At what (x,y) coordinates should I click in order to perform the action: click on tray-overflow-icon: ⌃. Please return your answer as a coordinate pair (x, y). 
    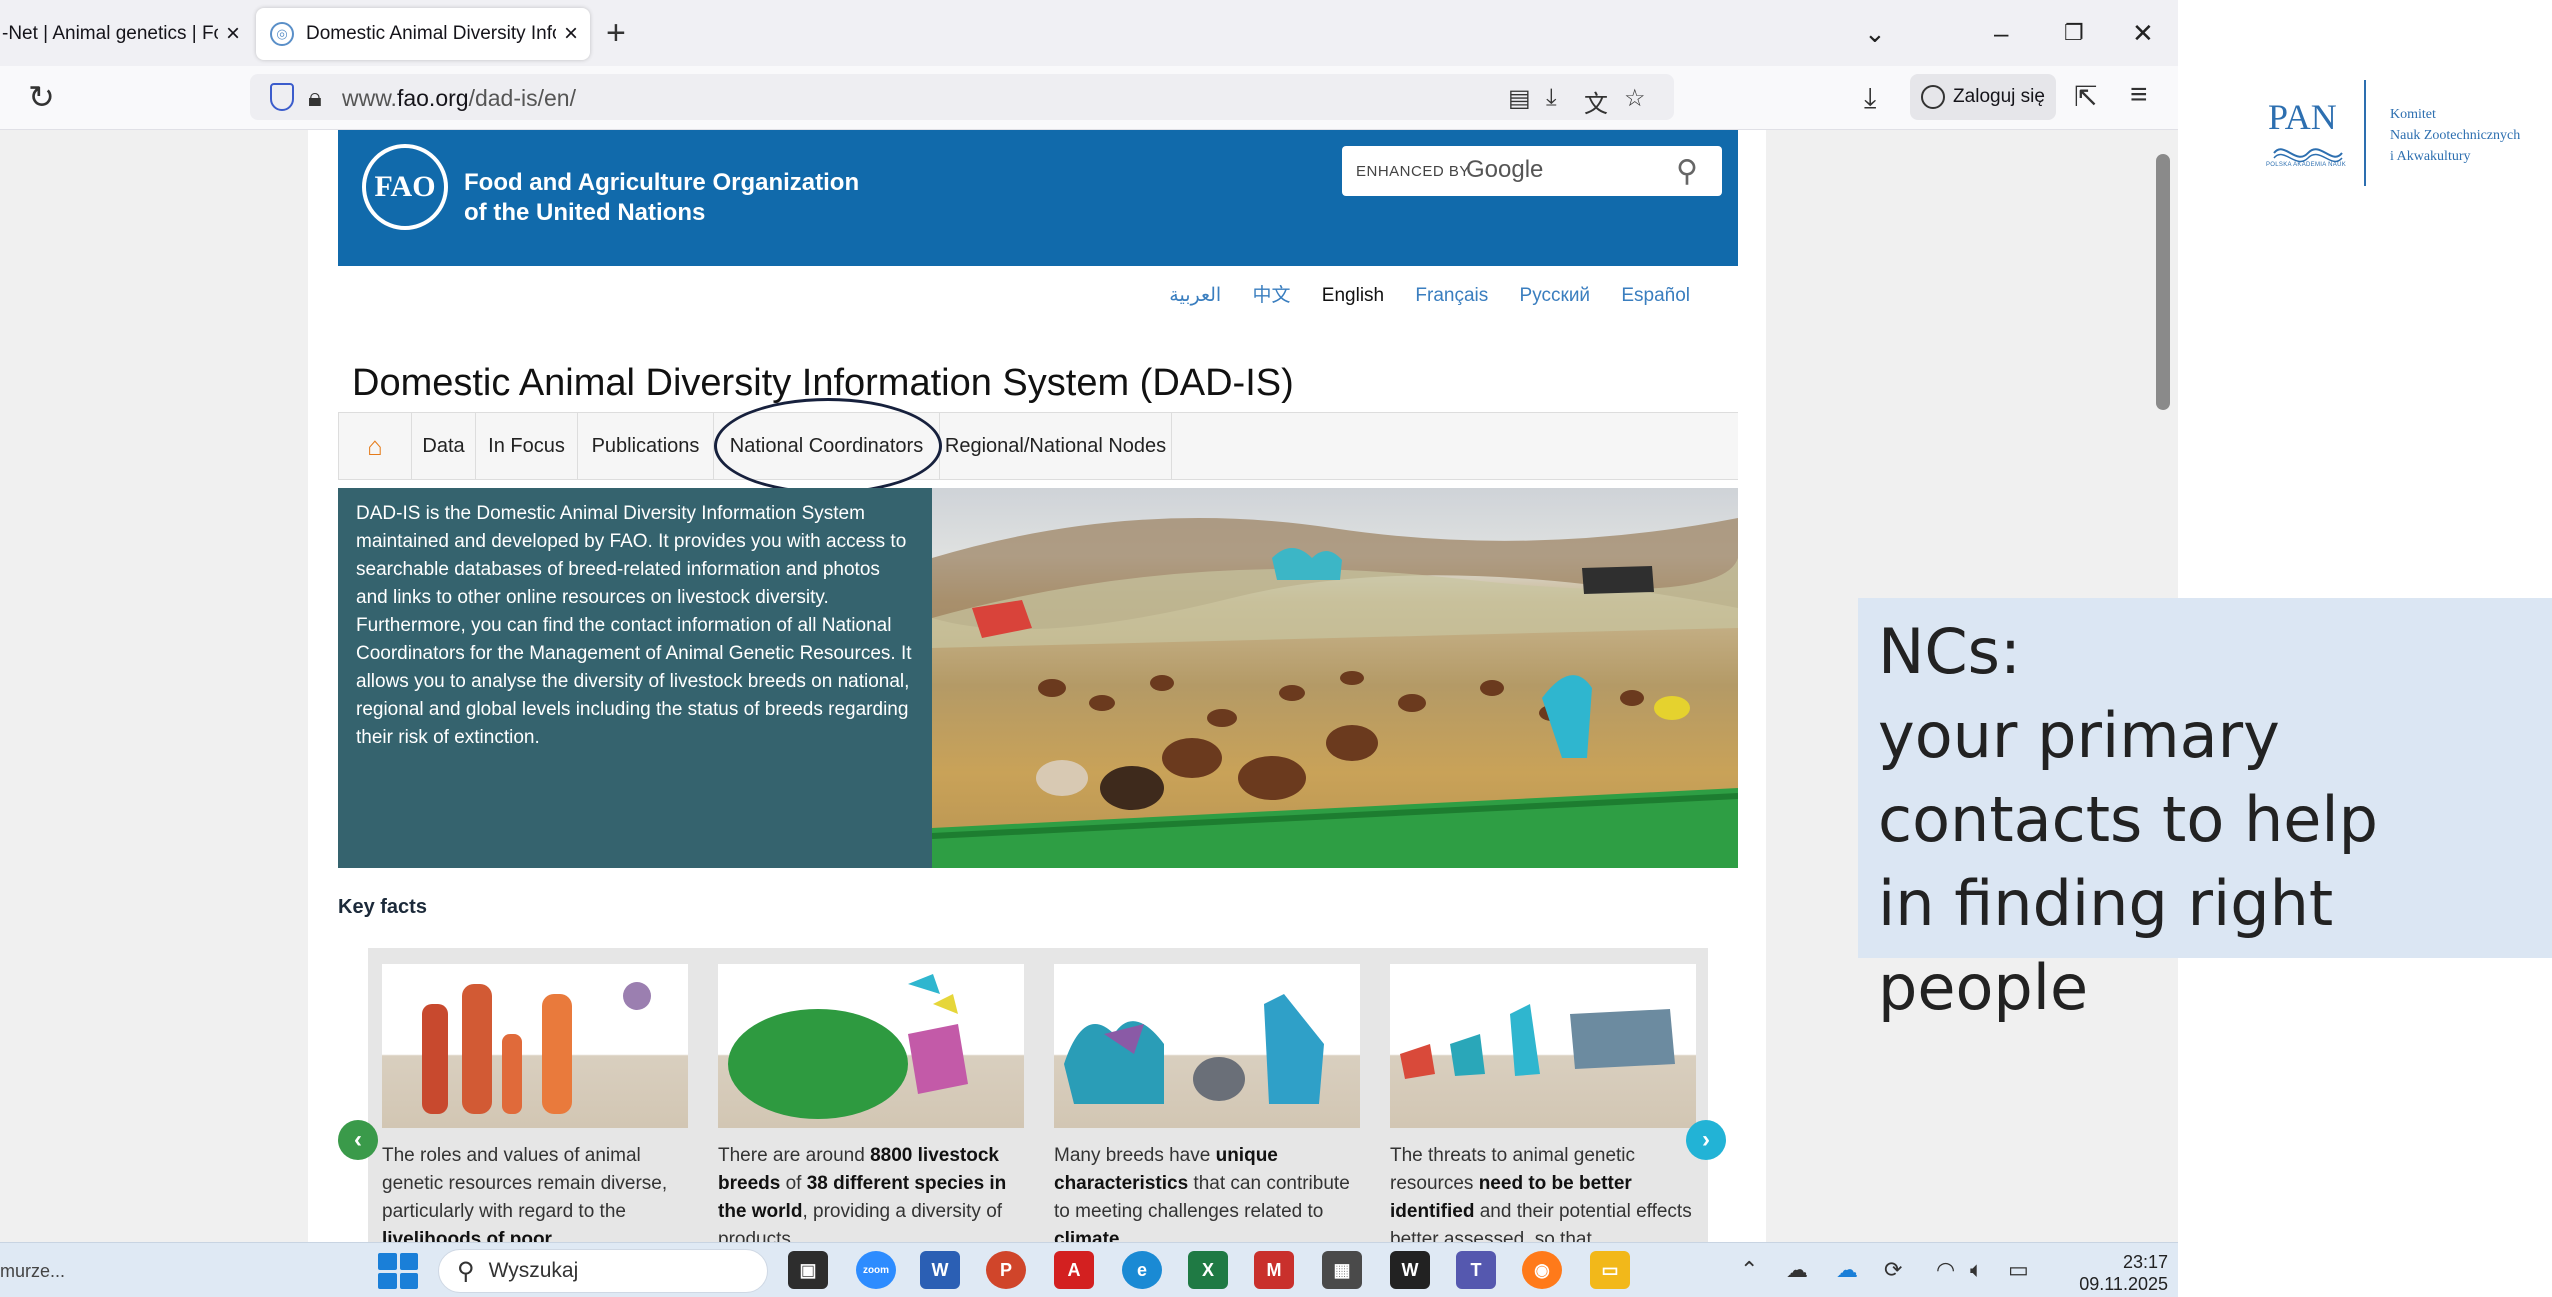
    Looking at the image, I should click on (1749, 1270).